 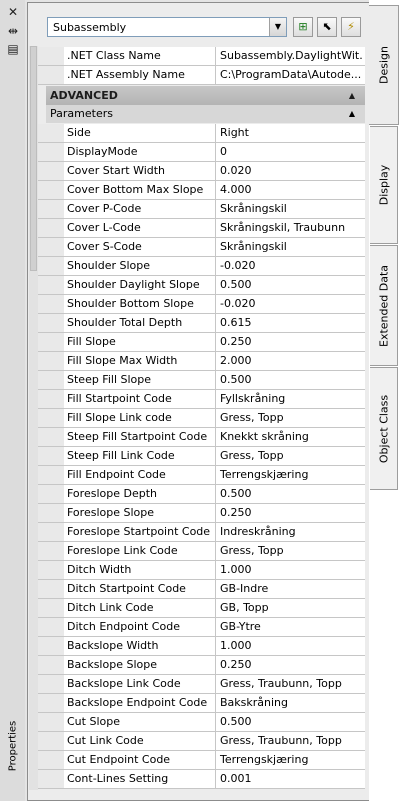 I want to click on property-name: Ditch Link Code, so click(x=140, y=608).